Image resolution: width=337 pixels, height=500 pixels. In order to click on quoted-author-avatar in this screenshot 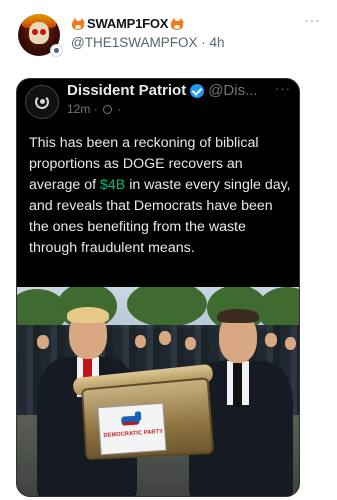, I will do `click(42, 102)`.